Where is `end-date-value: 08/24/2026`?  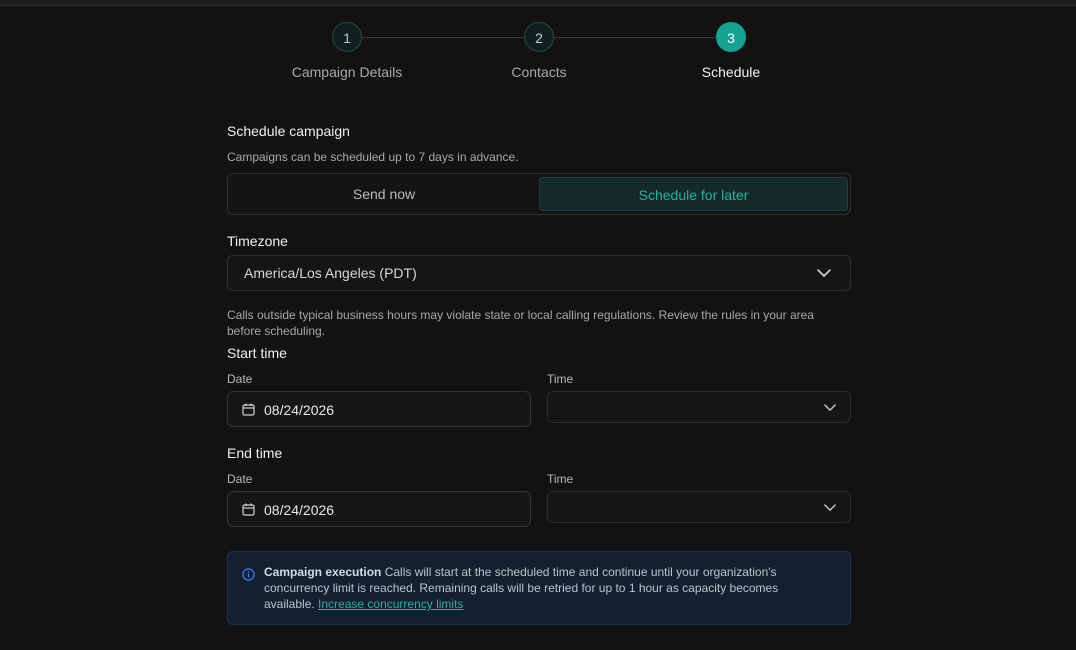 end-date-value: 08/24/2026 is located at coordinates (299, 510).